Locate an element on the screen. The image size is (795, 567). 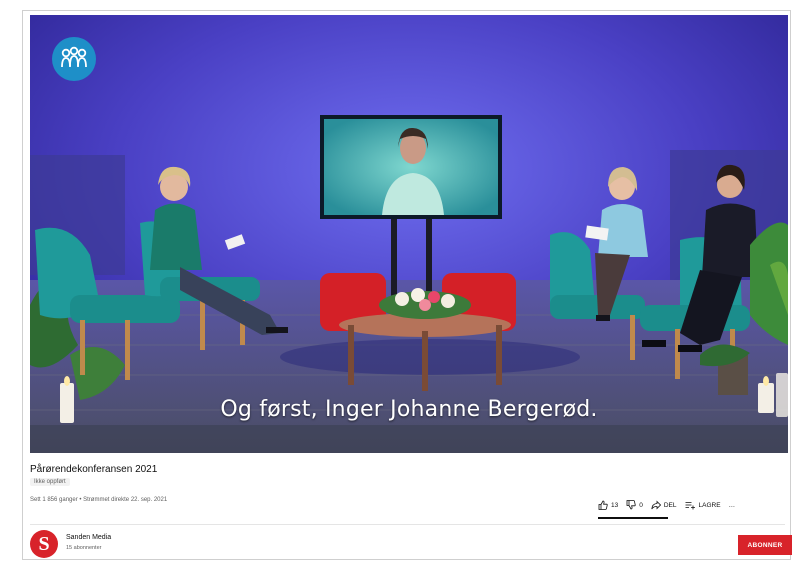
subscribe-button: ABONNER is located at coordinates (765, 545).